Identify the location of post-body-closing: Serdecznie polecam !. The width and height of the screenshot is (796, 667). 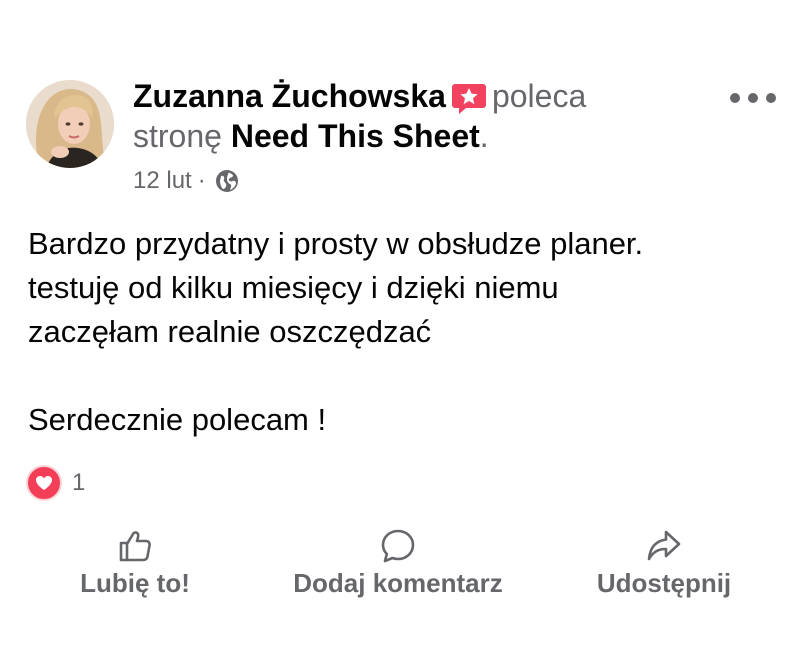
(177, 419).